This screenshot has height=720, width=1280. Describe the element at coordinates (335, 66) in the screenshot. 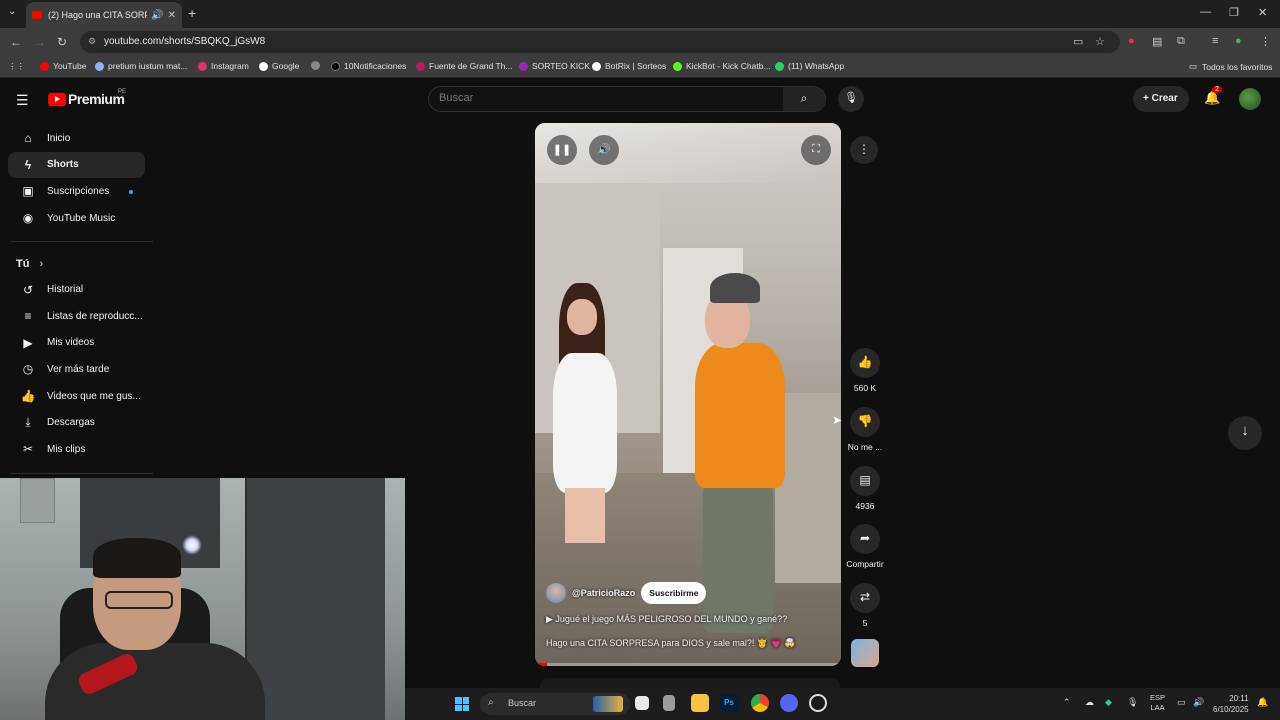

I see `x-icon` at that location.